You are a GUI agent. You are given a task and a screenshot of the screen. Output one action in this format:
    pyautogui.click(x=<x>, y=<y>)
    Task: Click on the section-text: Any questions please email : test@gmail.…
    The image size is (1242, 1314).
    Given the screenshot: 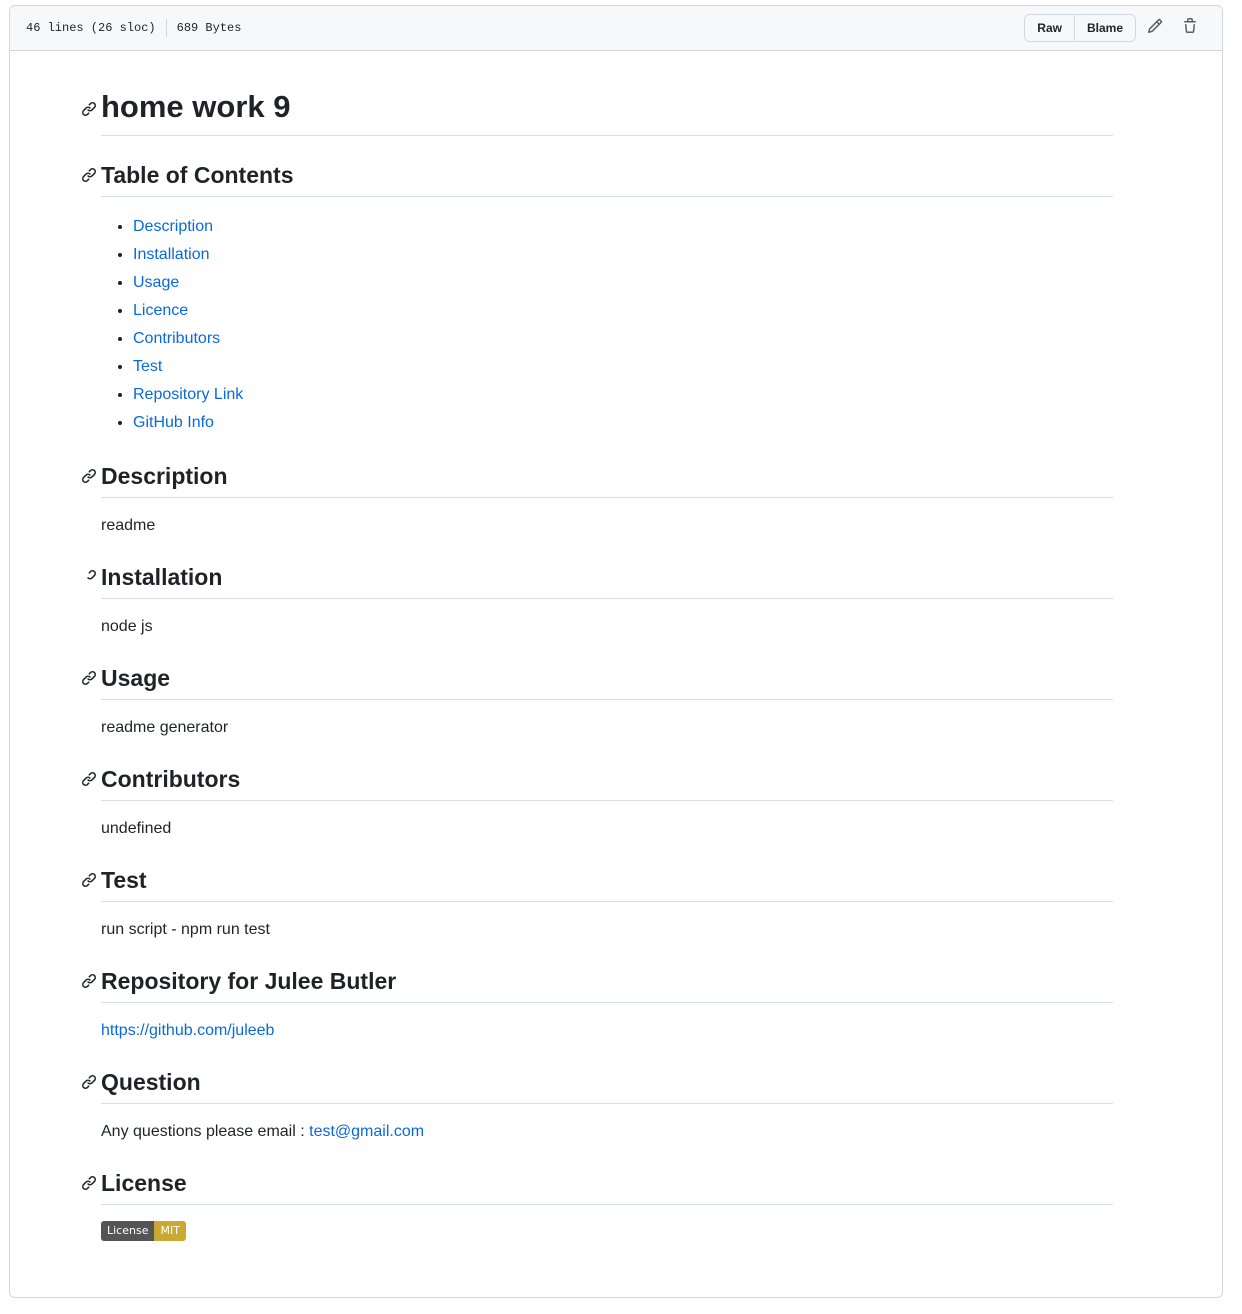 What is the action you would take?
    pyautogui.click(x=607, y=1132)
    